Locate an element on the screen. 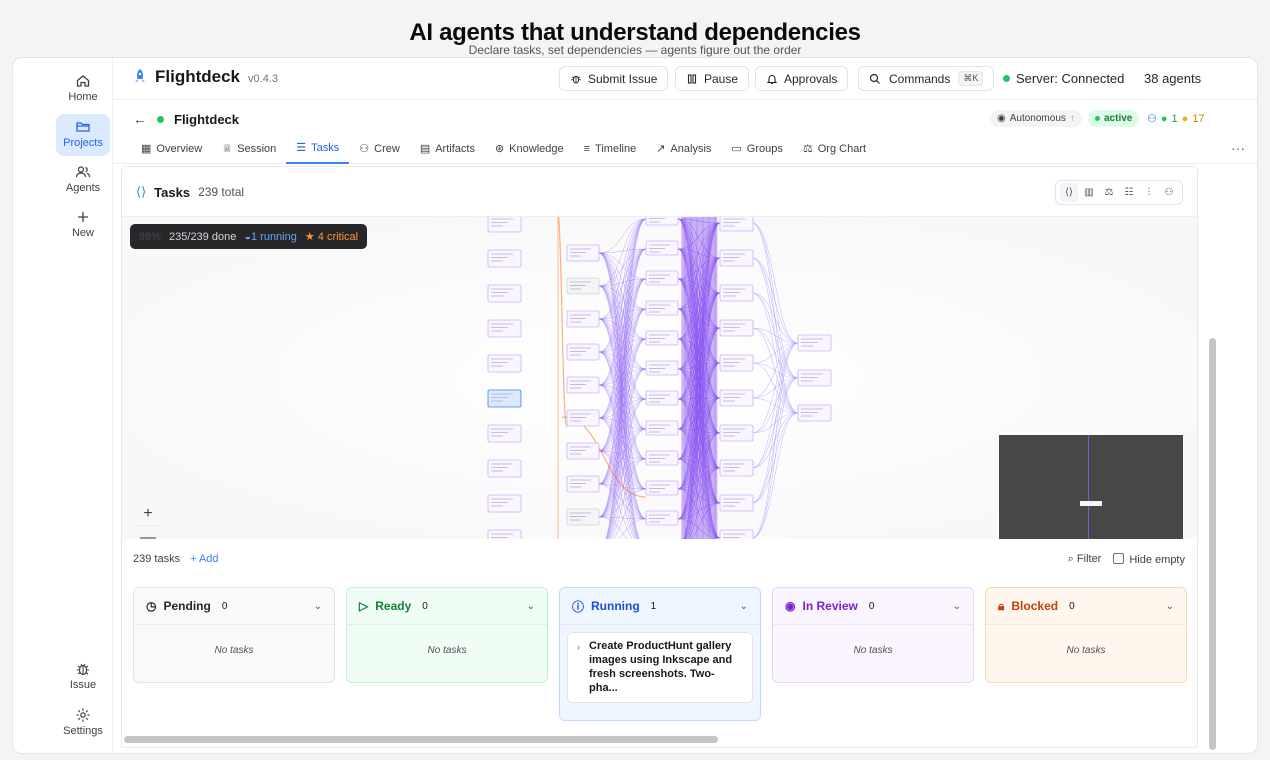 Image resolution: width=1270 pixels, height=760 pixels. kanban-view-icon: ▥ is located at coordinates (1089, 192).